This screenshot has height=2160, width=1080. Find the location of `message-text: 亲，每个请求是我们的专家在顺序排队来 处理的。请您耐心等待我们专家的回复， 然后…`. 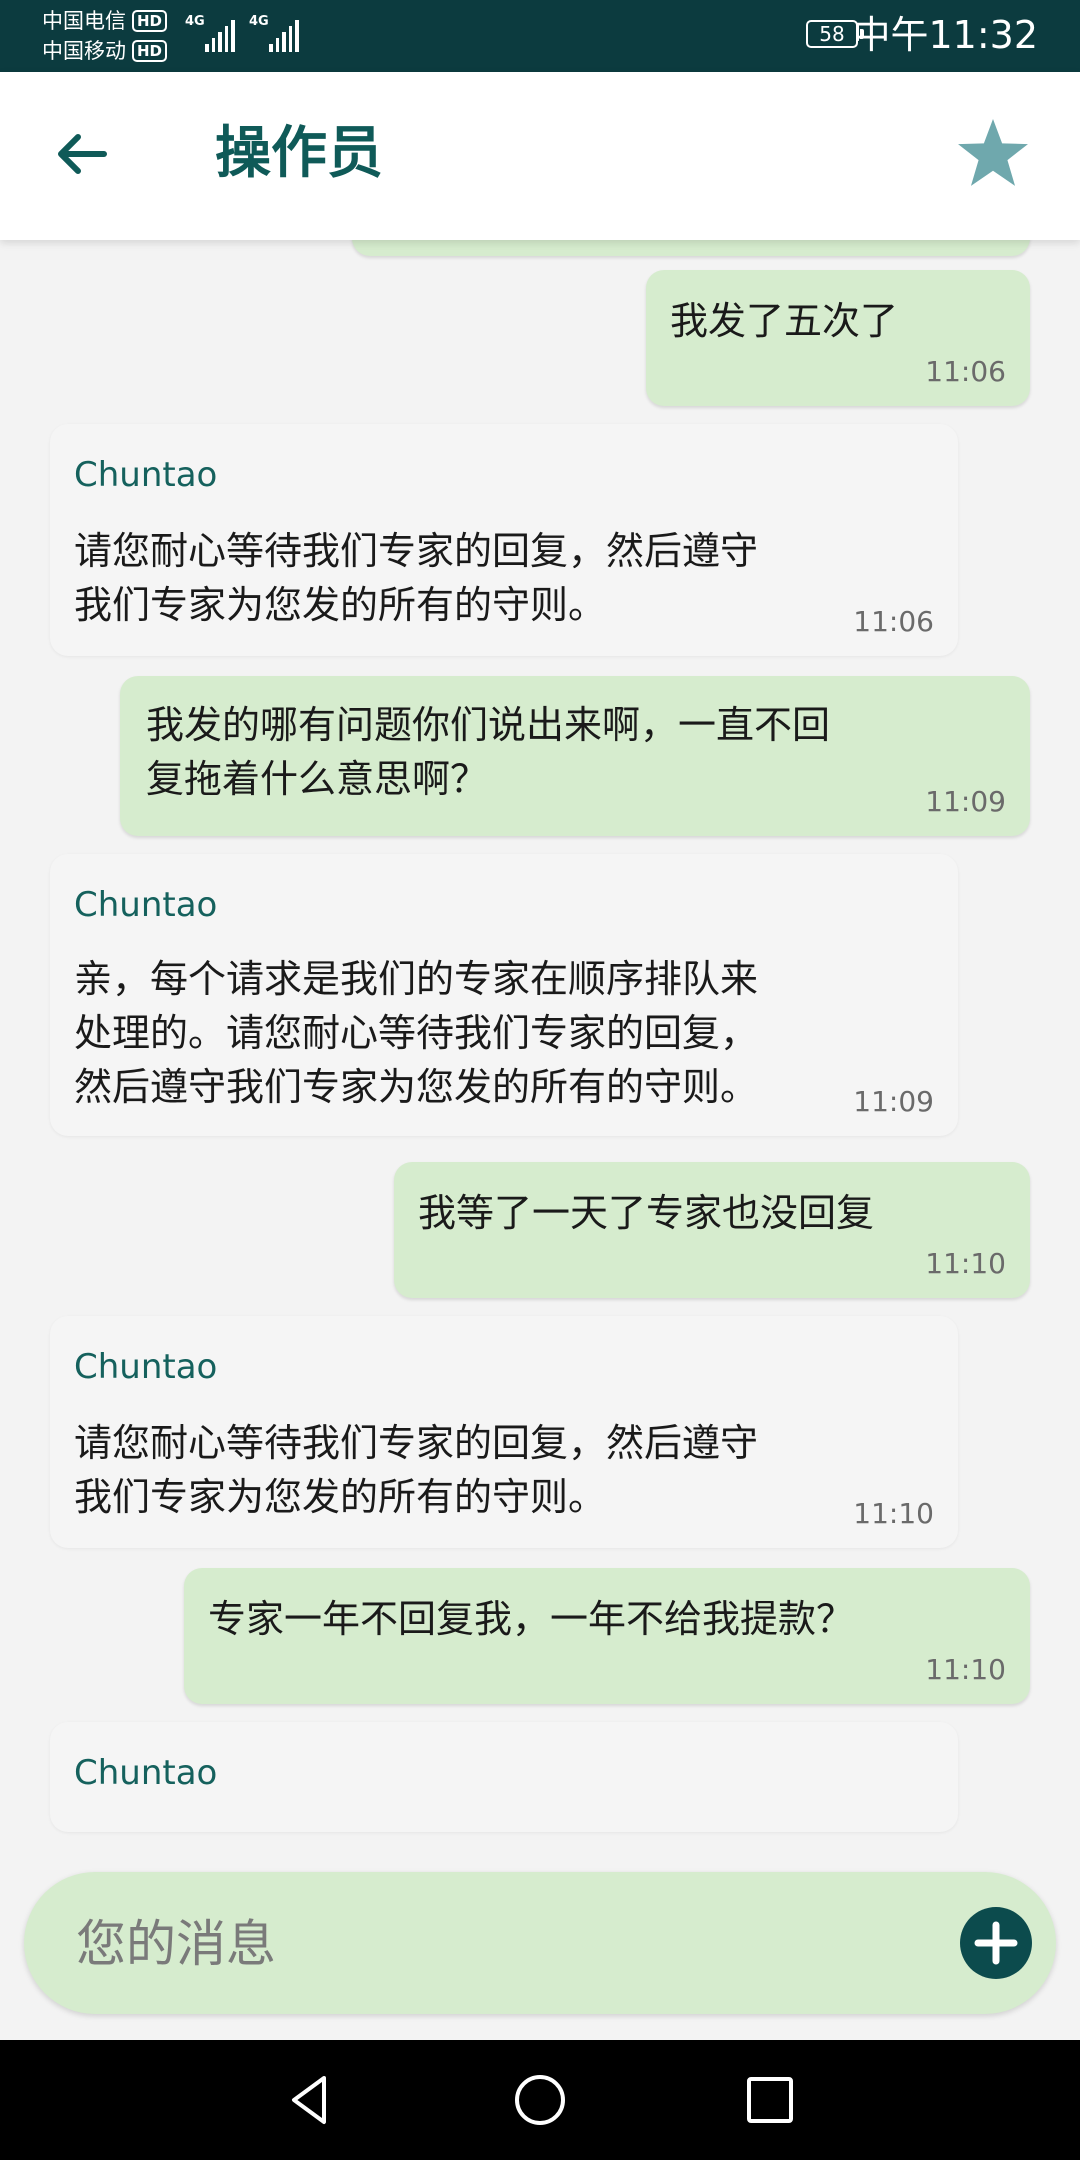

message-text: 亲，每个请求是我们的专家在顺序排队来 处理的。请您耐心等待我们专家的回复， 然后… is located at coordinates (416, 1033).